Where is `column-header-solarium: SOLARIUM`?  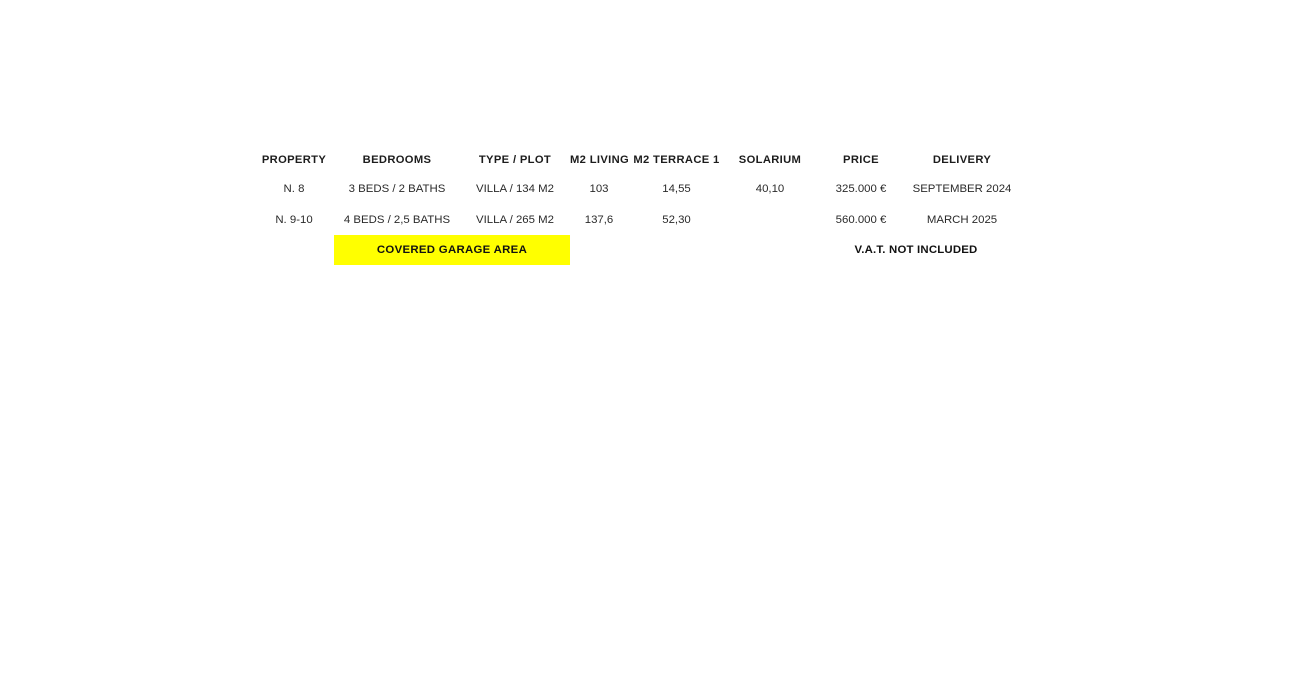 column-header-solarium: SOLARIUM is located at coordinates (770, 160).